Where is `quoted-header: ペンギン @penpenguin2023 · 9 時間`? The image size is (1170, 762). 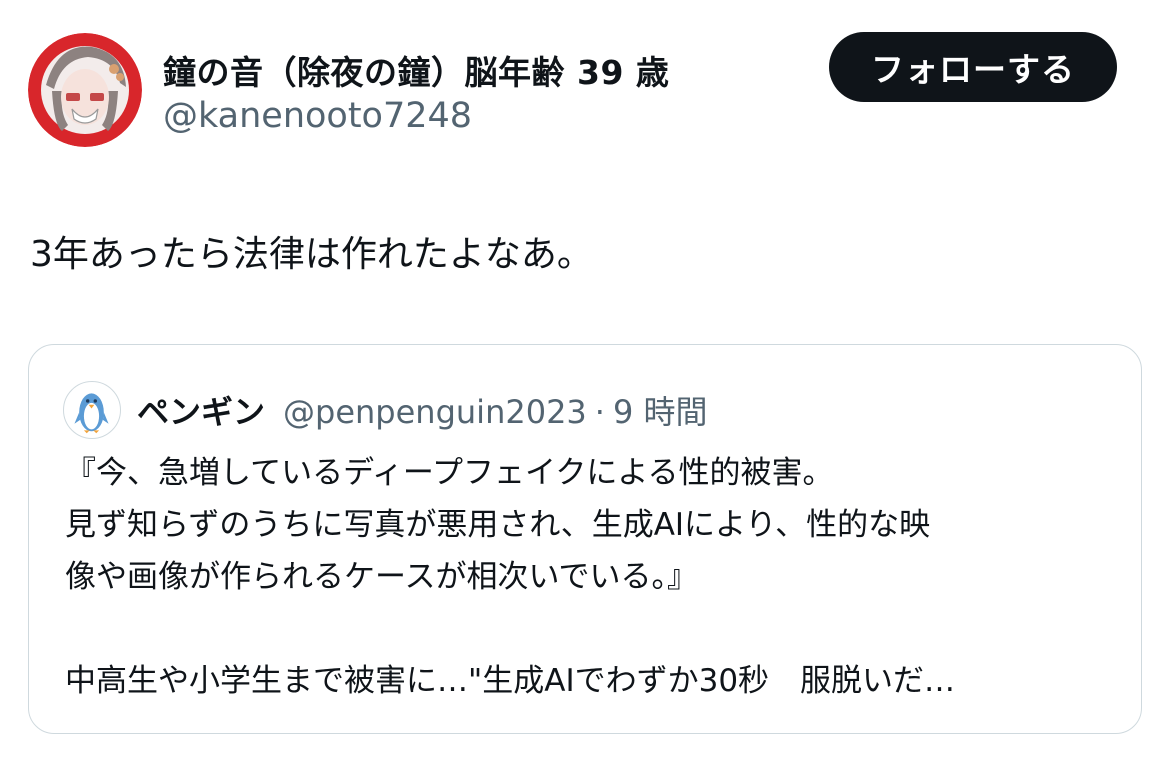 quoted-header: ペンギン @penpenguin2023 · 9 時間 is located at coordinates (422, 410).